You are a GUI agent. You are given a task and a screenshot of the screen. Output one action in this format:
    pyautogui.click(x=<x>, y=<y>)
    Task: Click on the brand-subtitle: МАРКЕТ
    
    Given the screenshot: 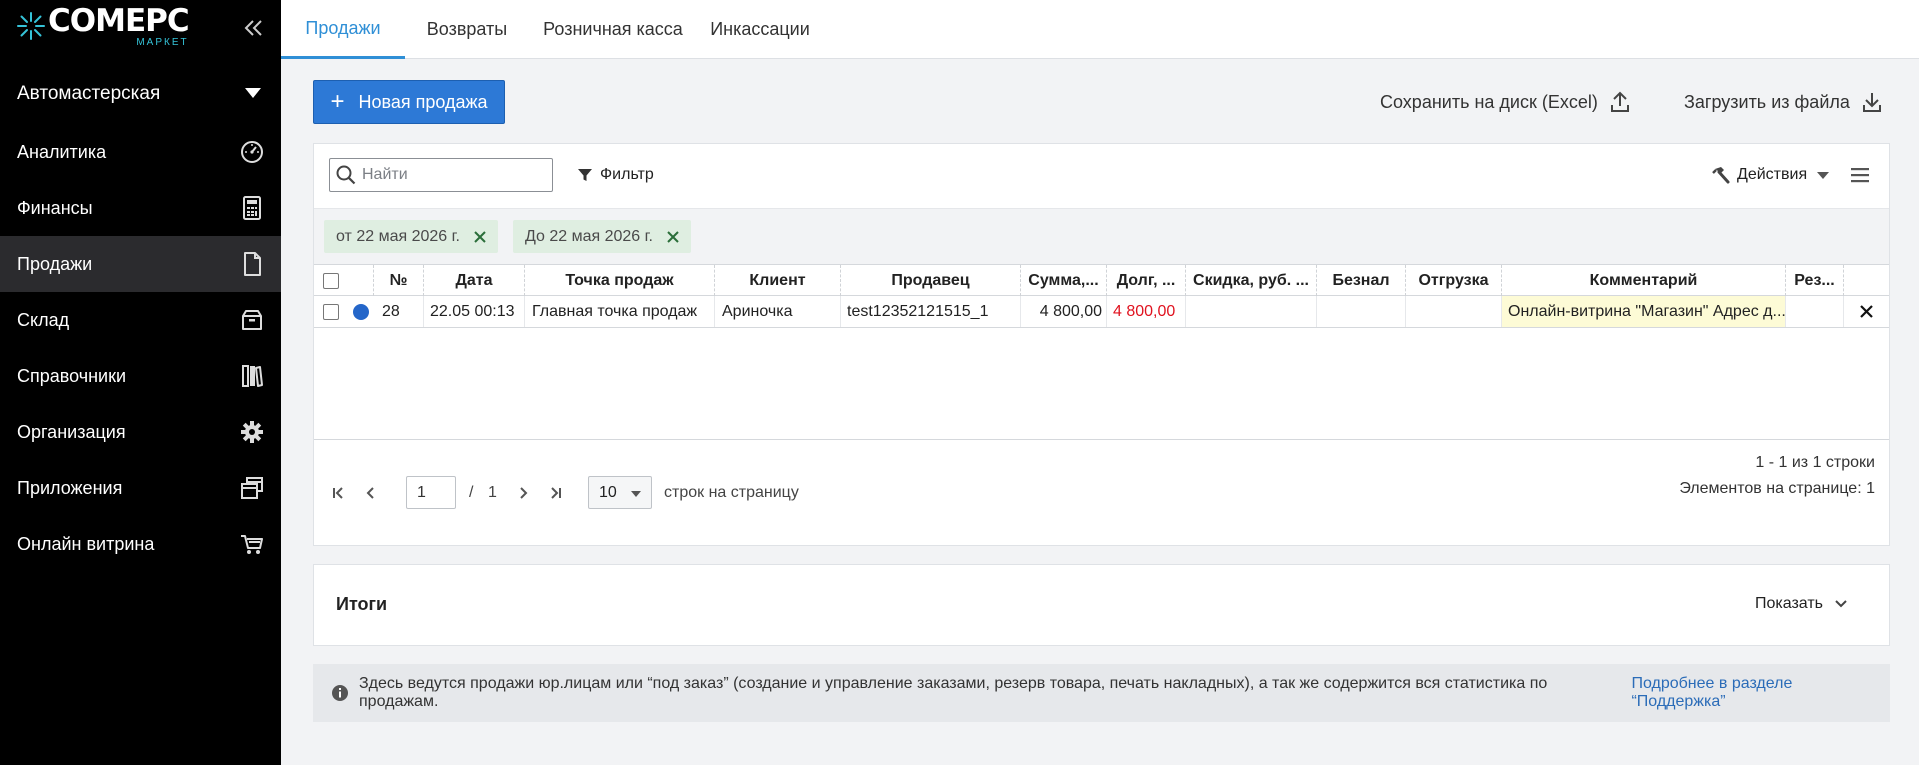 What is the action you would take?
    pyautogui.click(x=162, y=42)
    